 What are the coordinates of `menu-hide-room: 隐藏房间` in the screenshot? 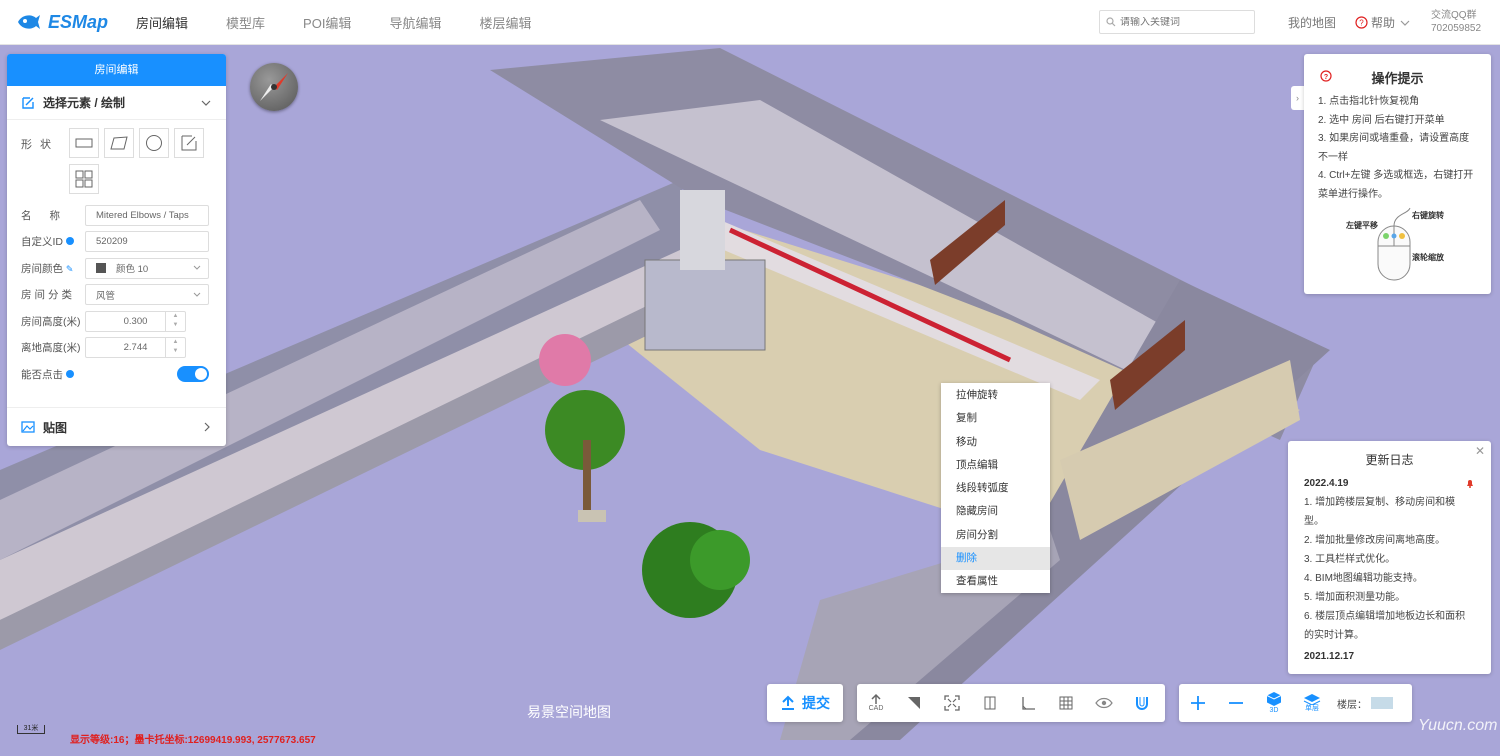 It's located at (995, 511).